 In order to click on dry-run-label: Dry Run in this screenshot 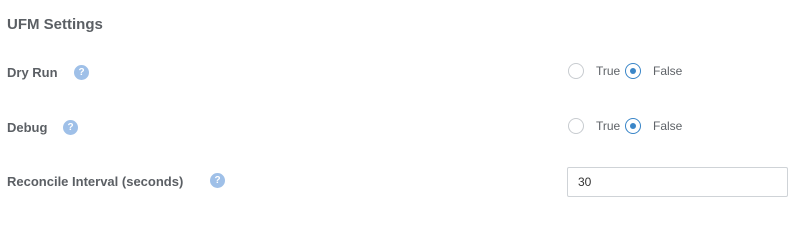, I will do `click(32, 72)`.